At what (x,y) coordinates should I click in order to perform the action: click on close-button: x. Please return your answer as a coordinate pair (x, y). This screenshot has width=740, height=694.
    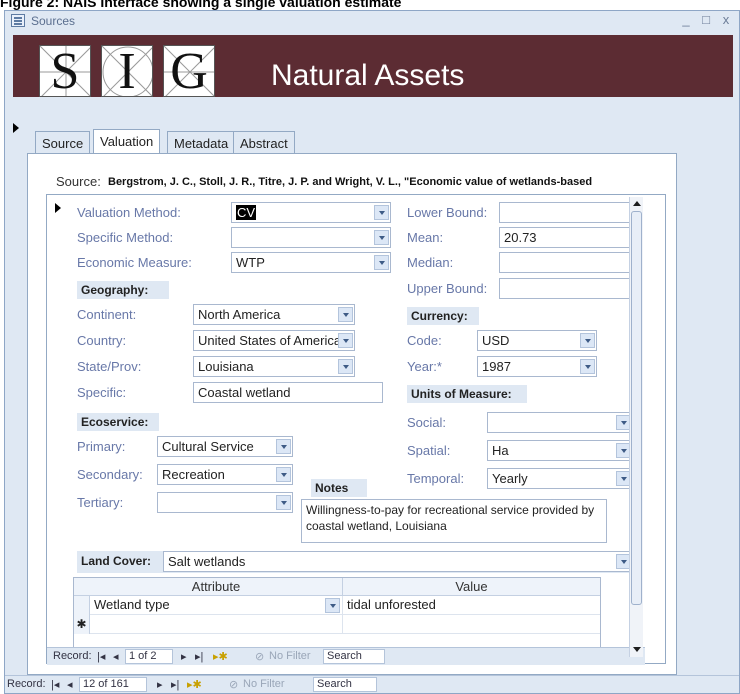
    Looking at the image, I should click on (726, 20).